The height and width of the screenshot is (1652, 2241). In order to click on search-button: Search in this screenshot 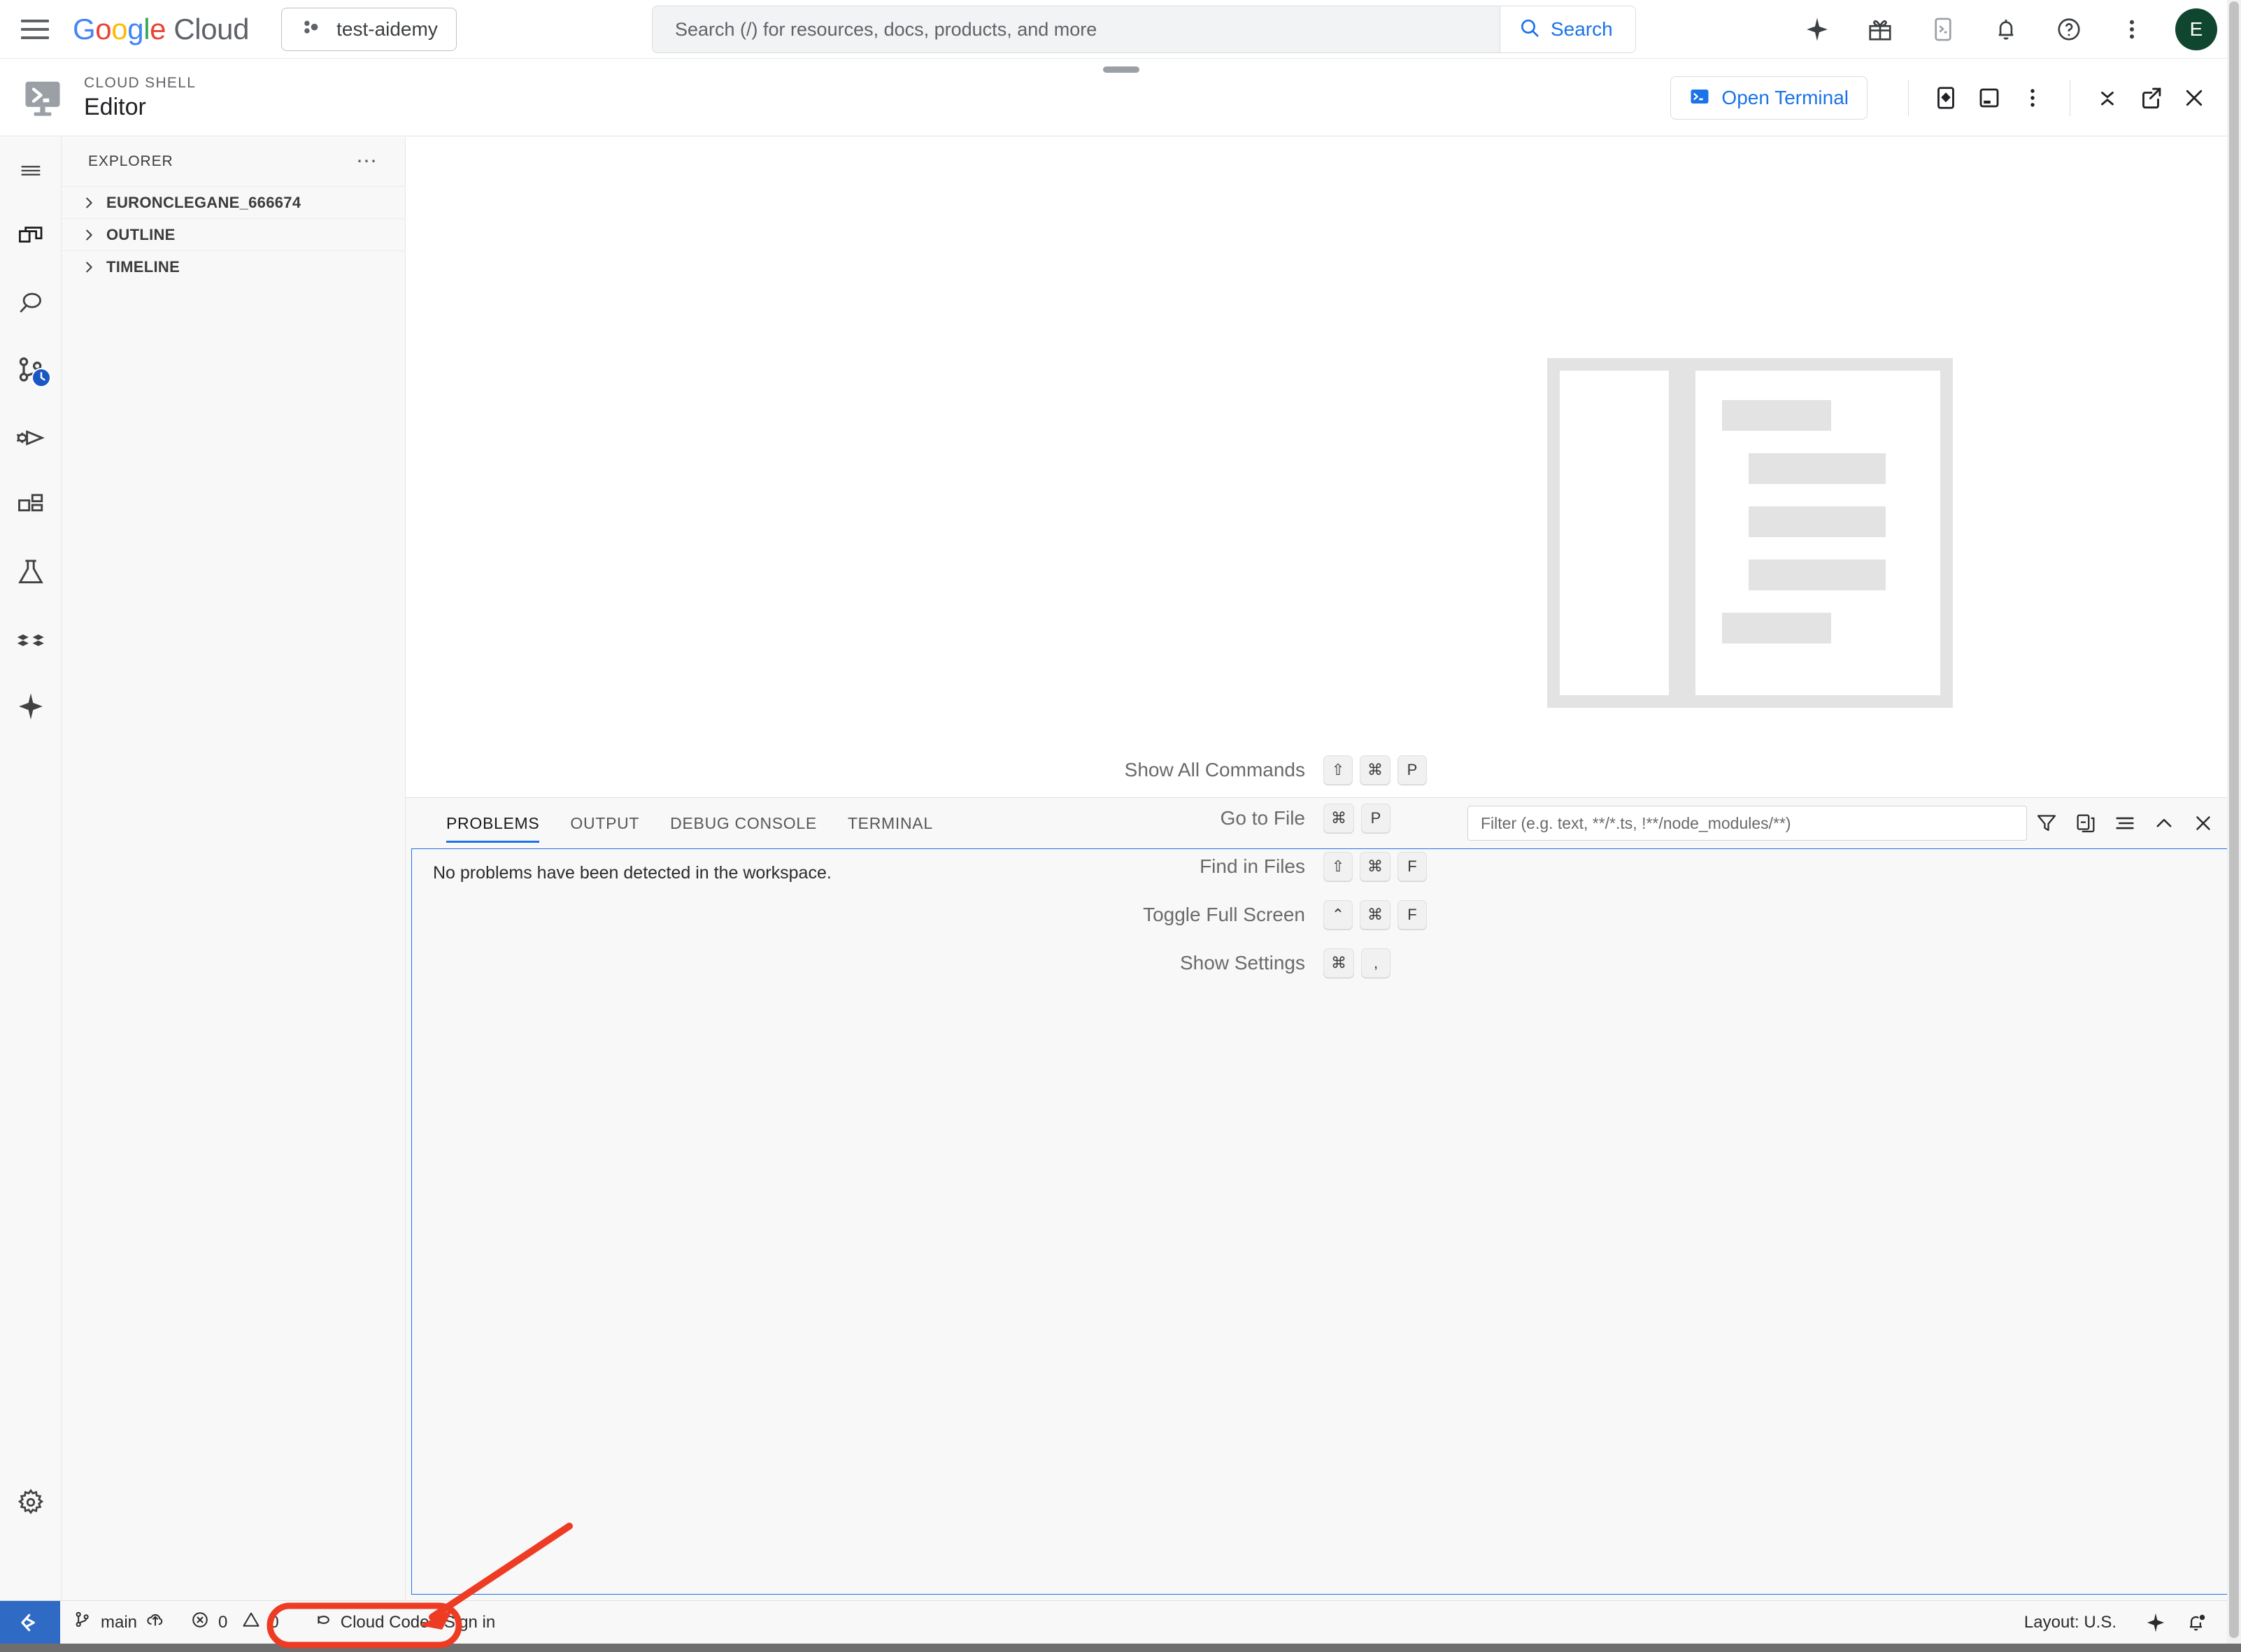, I will do `click(1568, 29)`.